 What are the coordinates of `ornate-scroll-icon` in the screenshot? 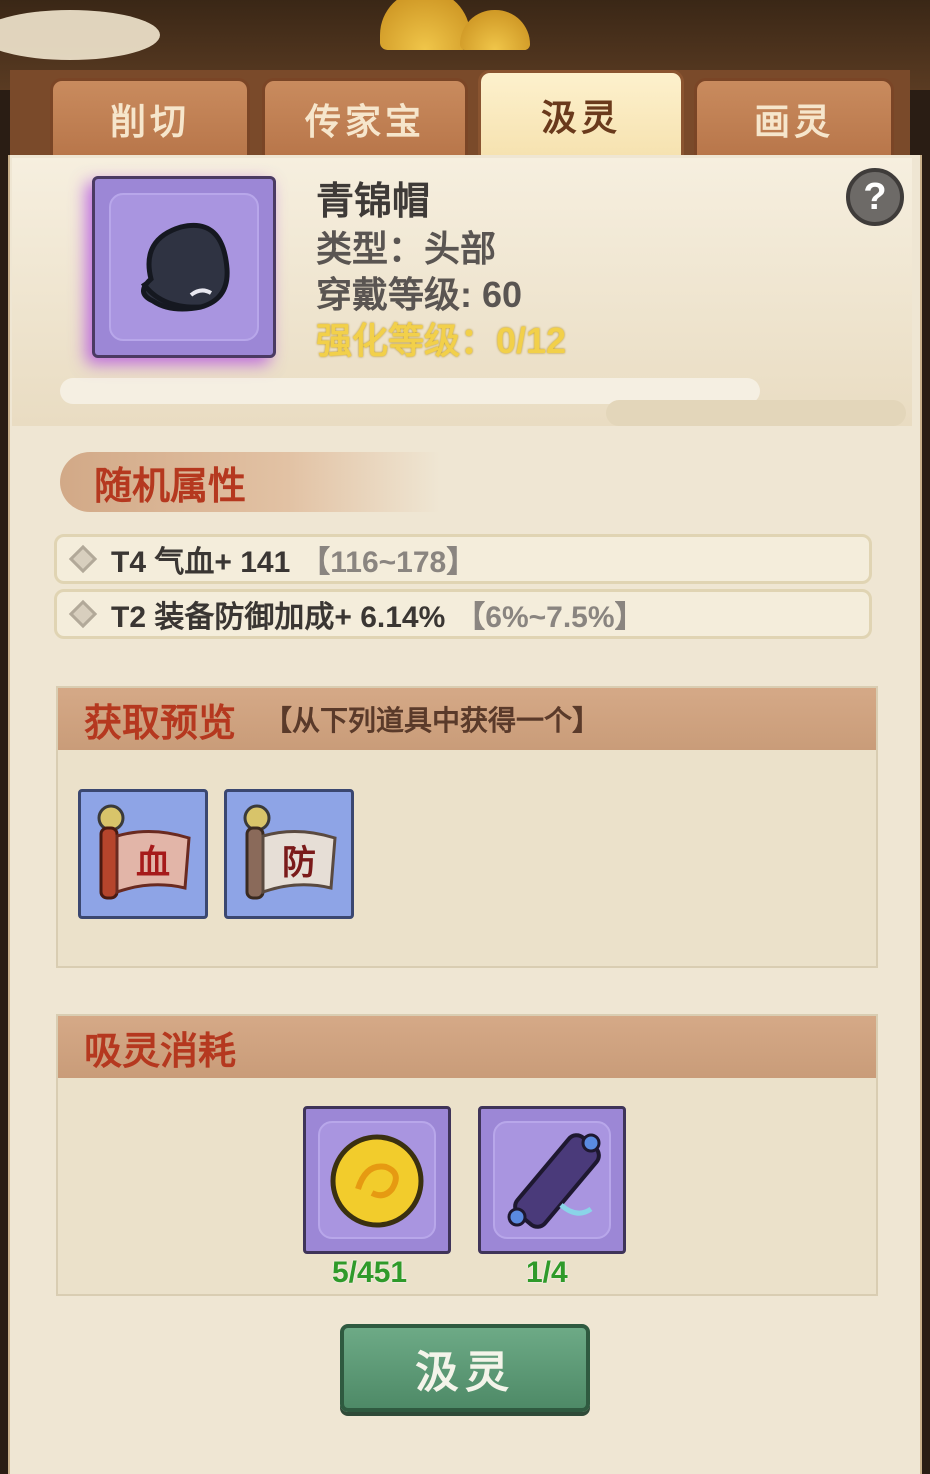 It's located at (554, 1181).